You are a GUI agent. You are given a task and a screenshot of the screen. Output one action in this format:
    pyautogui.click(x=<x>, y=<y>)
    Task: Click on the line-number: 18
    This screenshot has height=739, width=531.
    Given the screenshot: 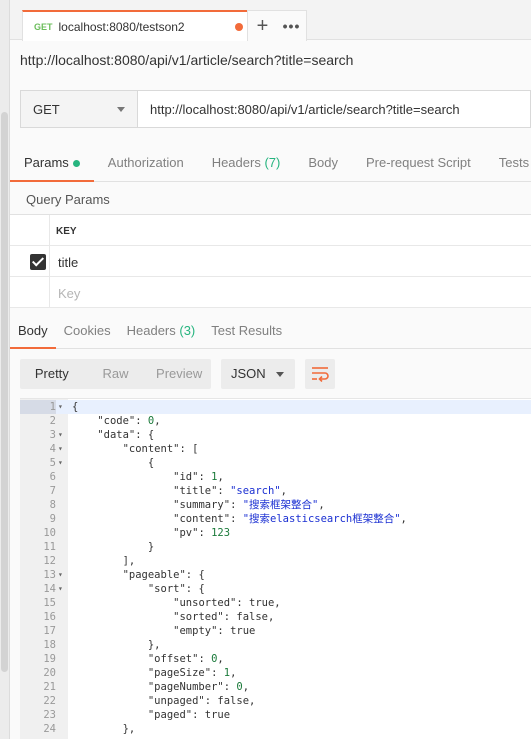 What is the action you would take?
    pyautogui.click(x=49, y=645)
    